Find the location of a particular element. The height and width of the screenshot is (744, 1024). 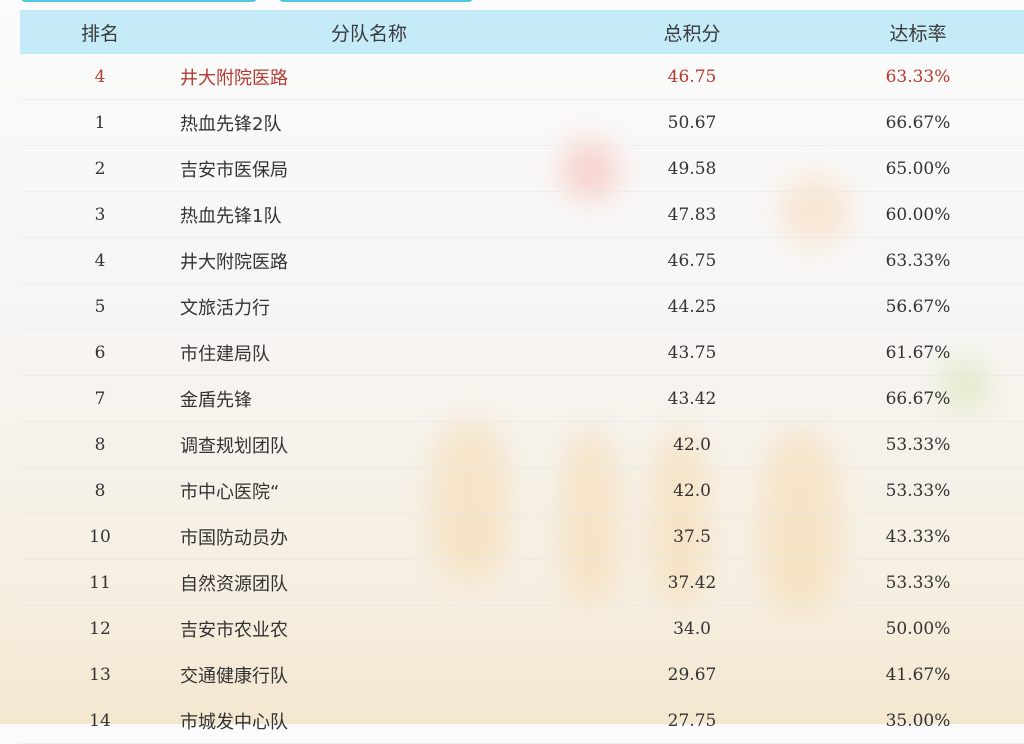

row-rank: 1 is located at coordinates (100, 122).